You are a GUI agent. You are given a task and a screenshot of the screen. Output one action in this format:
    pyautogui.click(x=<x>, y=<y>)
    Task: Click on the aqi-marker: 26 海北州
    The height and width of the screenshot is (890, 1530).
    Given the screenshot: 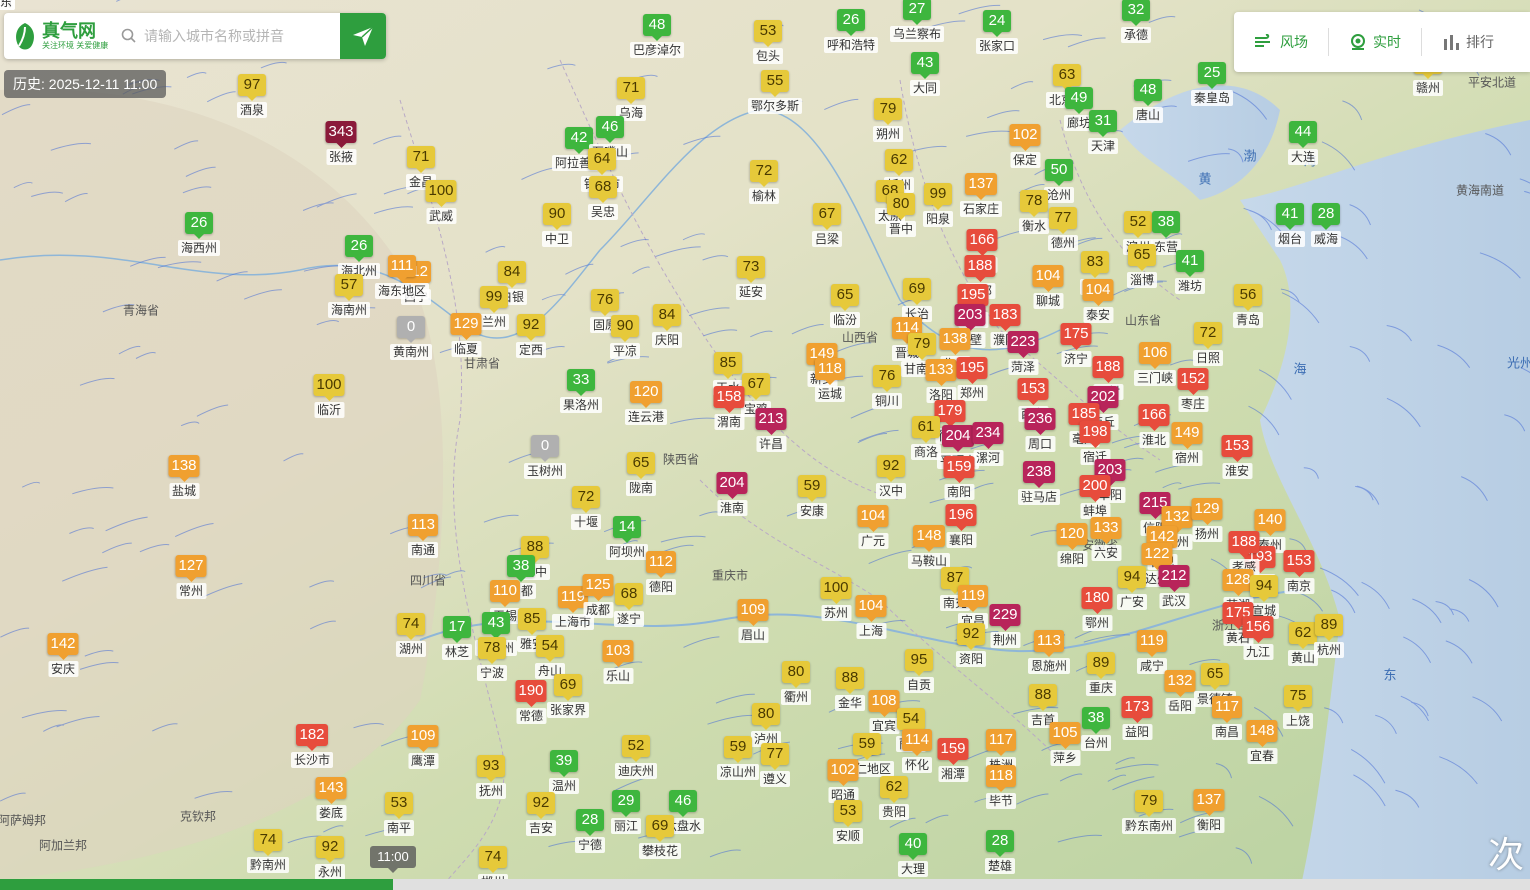 What is the action you would take?
    pyautogui.click(x=359, y=257)
    